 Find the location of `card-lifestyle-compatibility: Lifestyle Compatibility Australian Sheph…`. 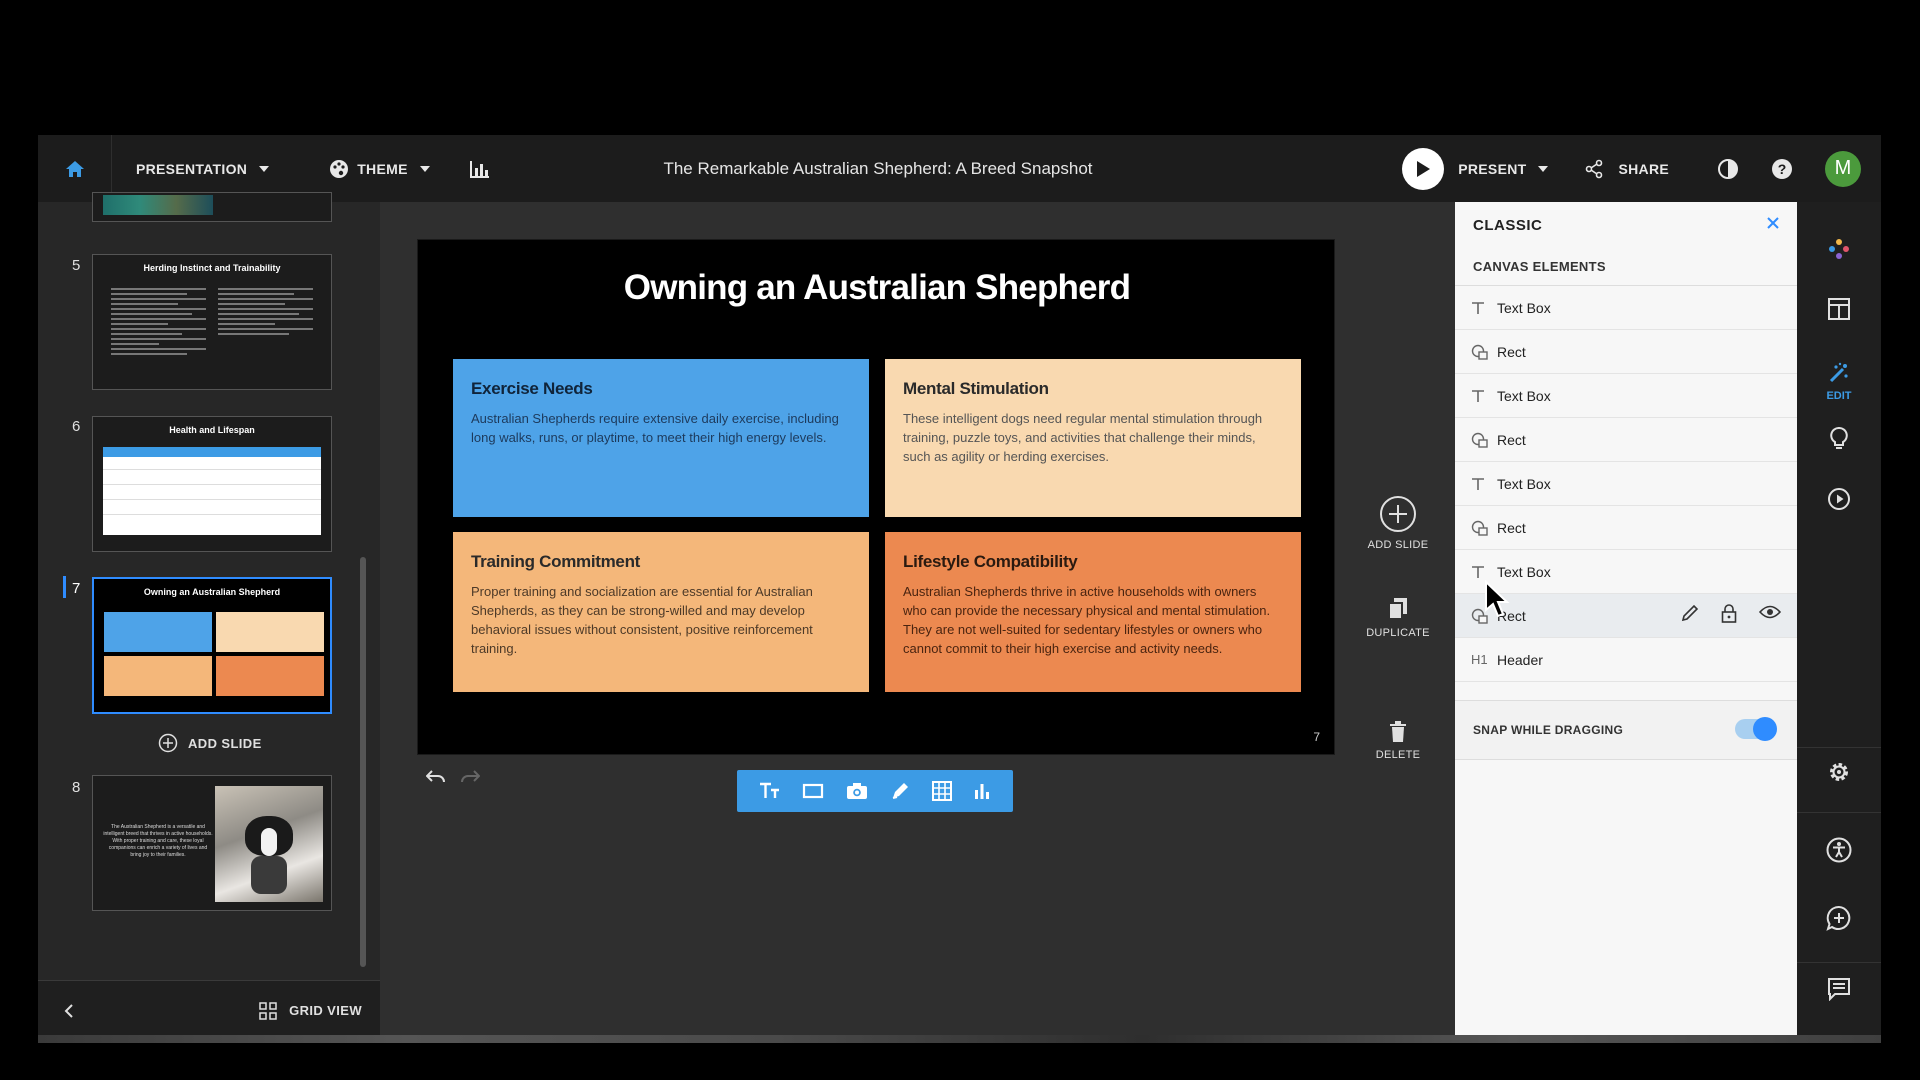

card-lifestyle-compatibility: Lifestyle Compatibility Australian Sheph… is located at coordinates (1093, 612).